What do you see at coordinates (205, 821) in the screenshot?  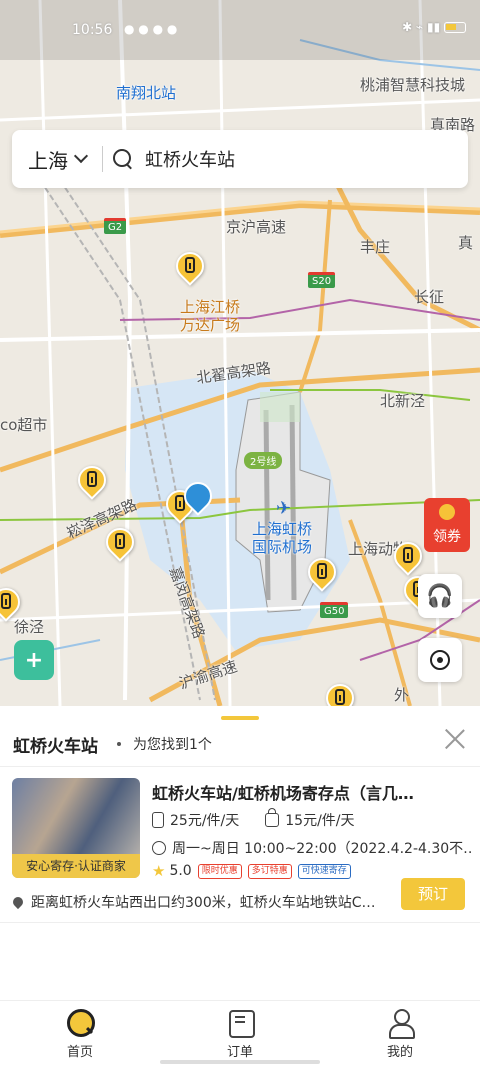 I see `price-small: 25元/件/天` at bounding box center [205, 821].